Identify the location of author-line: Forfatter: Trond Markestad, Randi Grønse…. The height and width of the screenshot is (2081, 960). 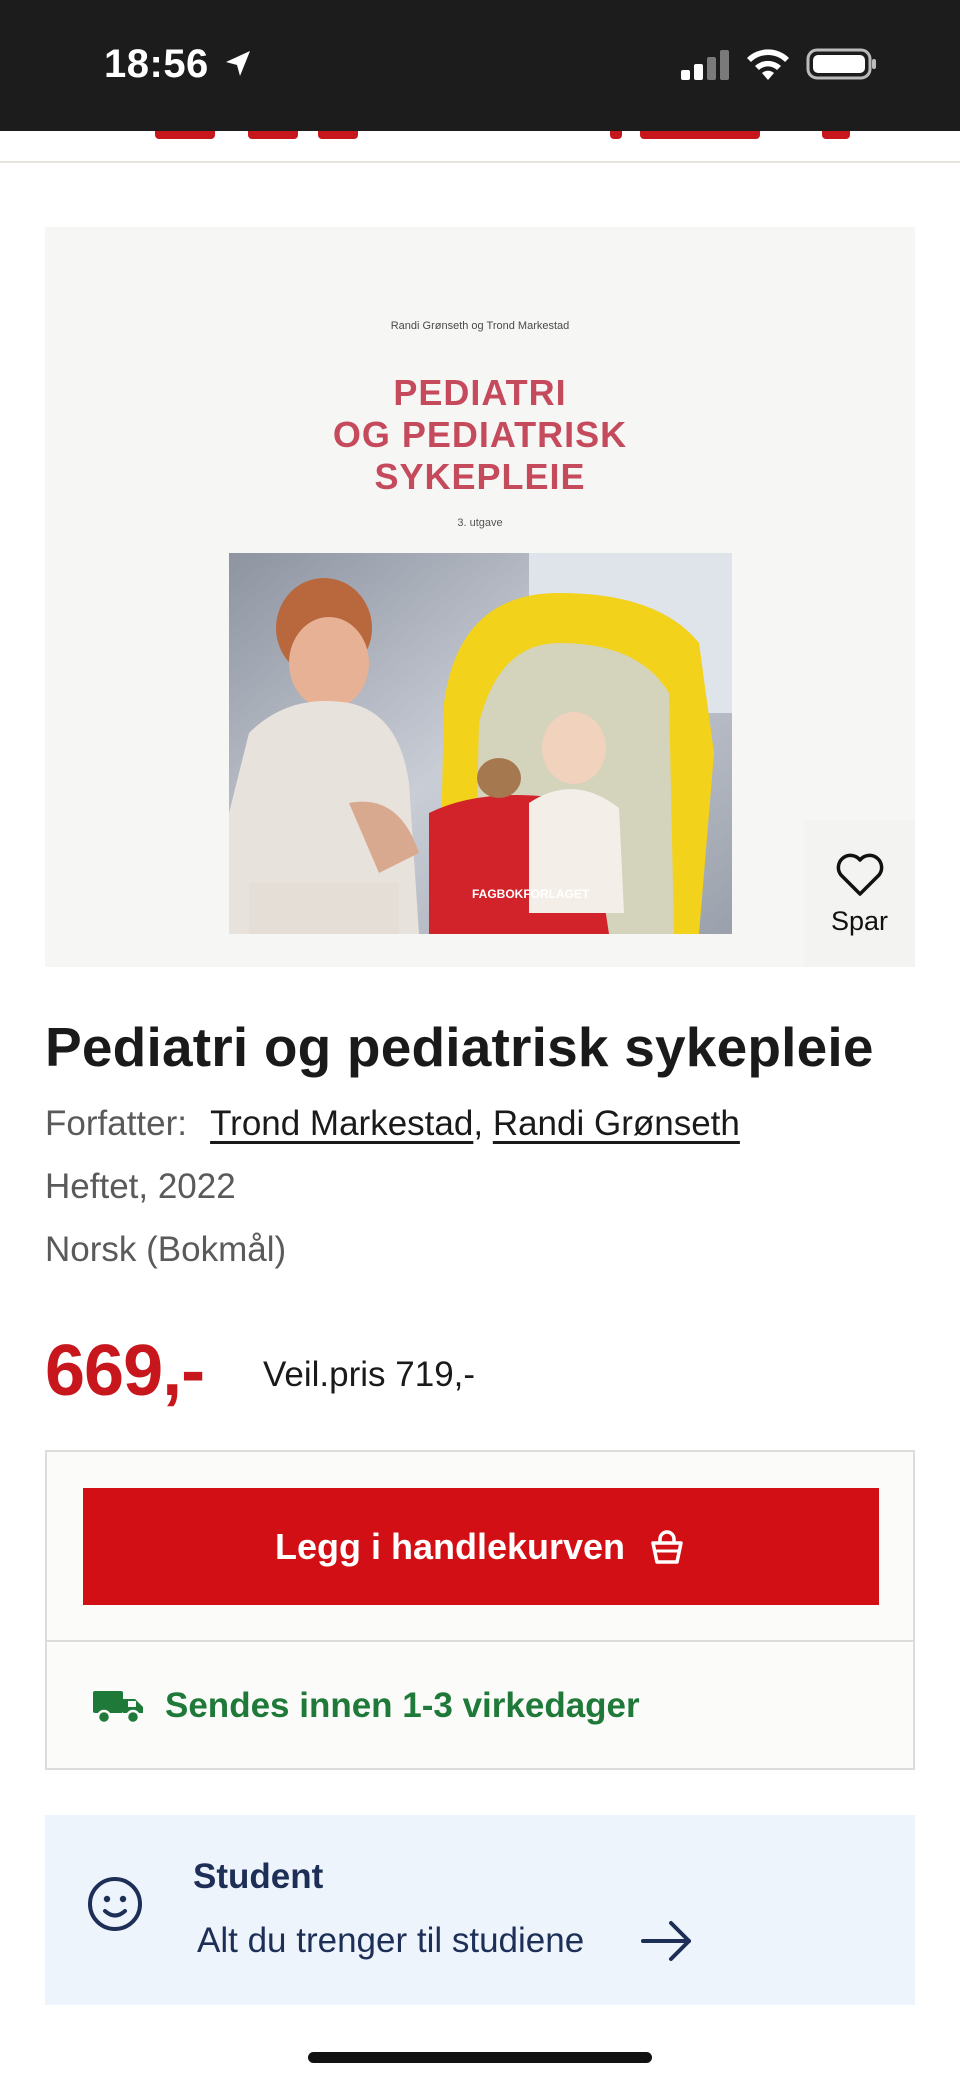
(392, 1124).